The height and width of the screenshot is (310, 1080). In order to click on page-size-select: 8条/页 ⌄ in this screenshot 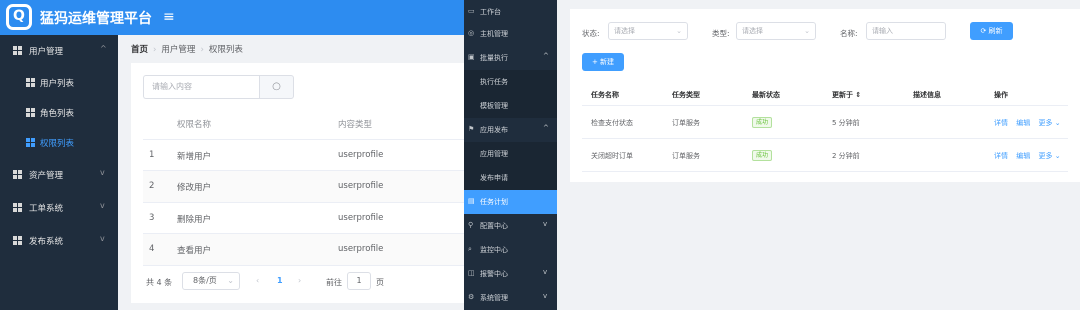, I will do `click(211, 281)`.